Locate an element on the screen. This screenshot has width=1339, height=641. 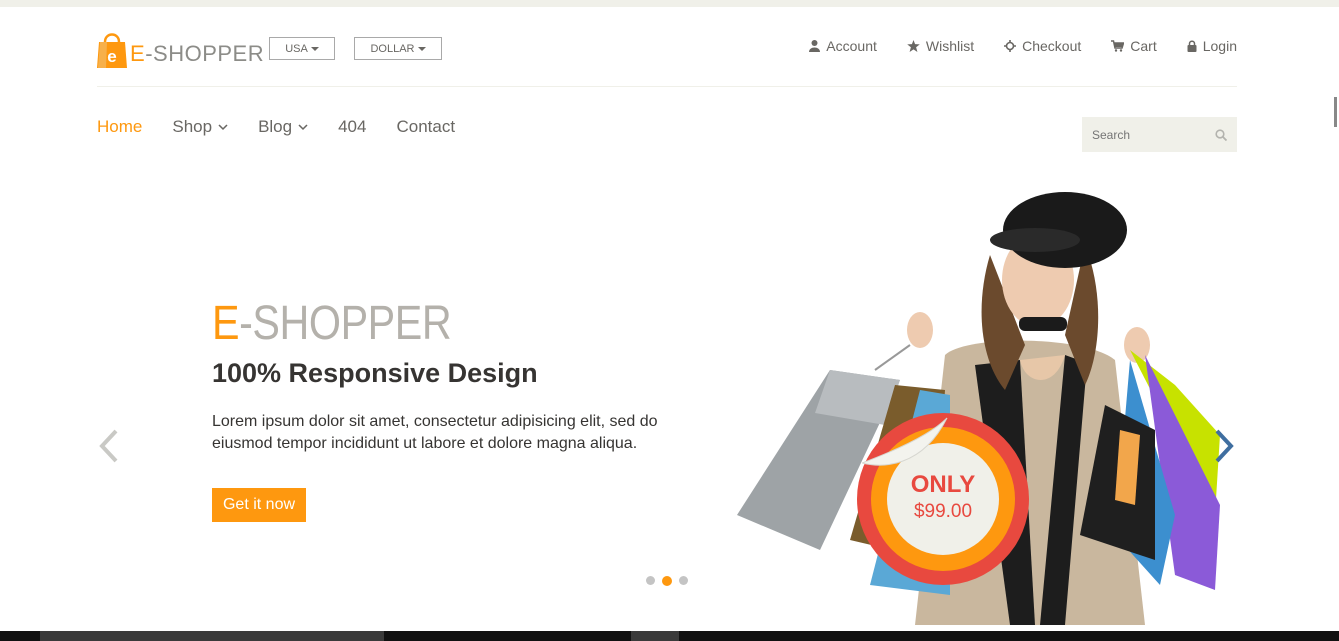
scrollbar-thumb is located at coordinates (1335, 112).